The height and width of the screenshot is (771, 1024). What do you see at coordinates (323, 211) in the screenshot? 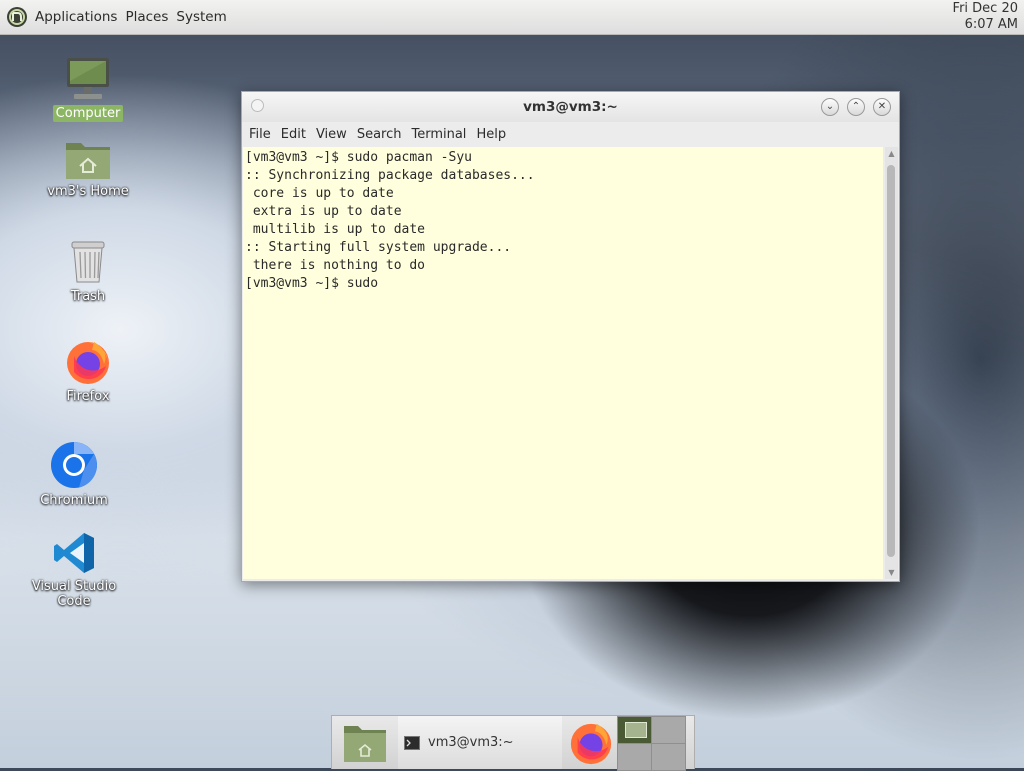
I see `terminal-line: extra is up to date` at bounding box center [323, 211].